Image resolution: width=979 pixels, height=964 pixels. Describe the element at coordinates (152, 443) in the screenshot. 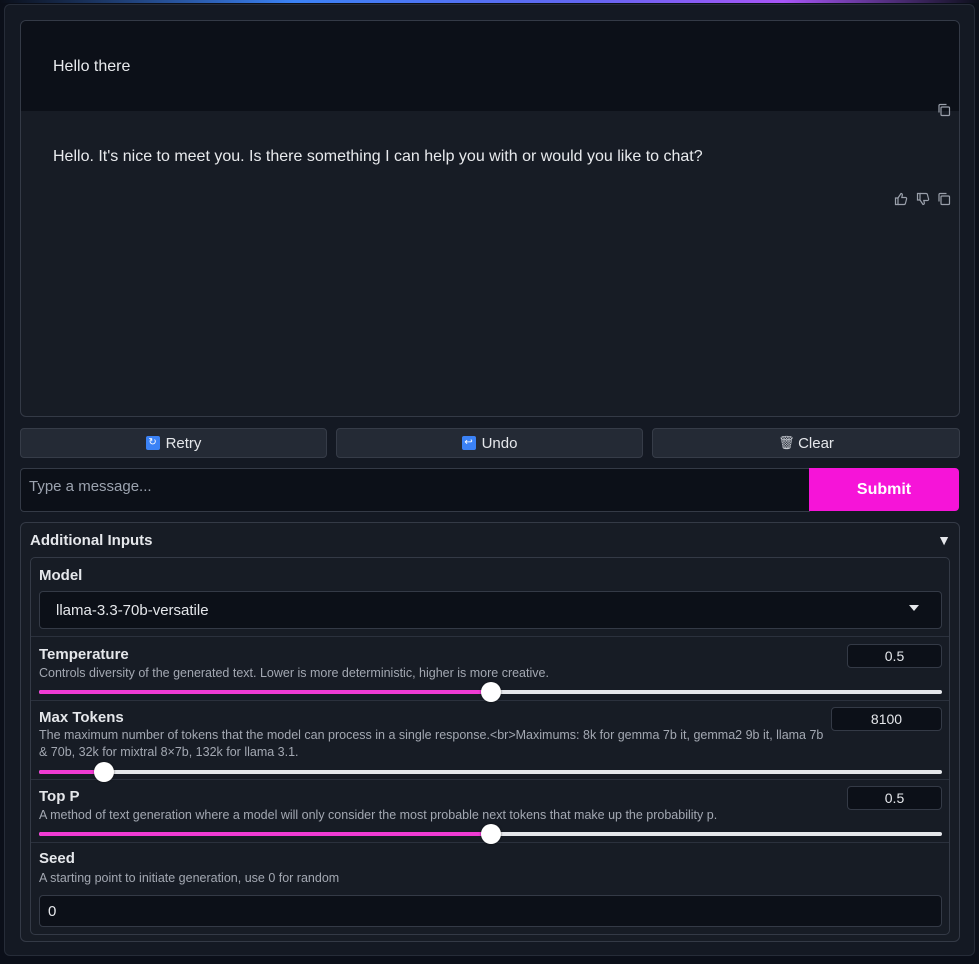

I see `retry-icon: ↻` at that location.